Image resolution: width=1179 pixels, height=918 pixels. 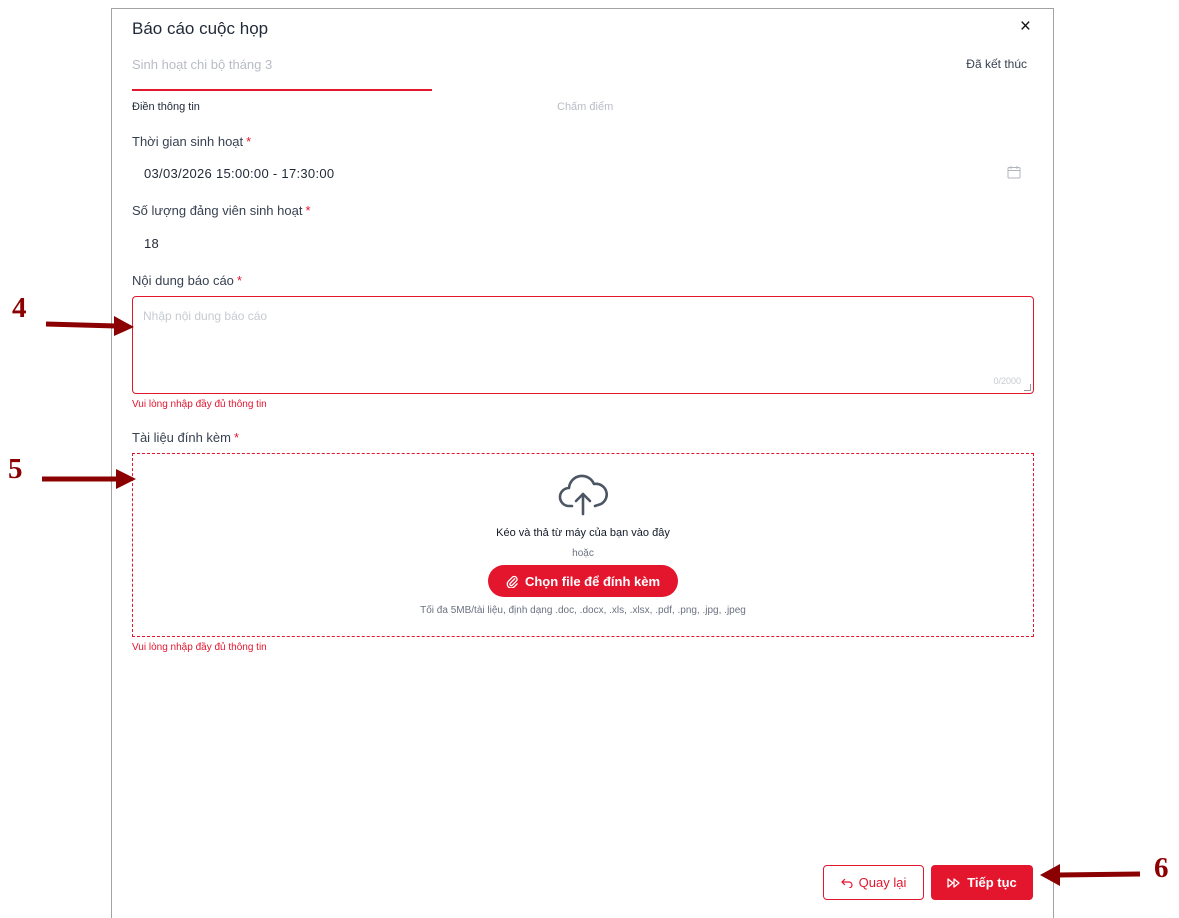 What do you see at coordinates (199, 647) in the screenshot?
I see `attachment-error-message: Vui lòng nhập đầy đủ thông tin` at bounding box center [199, 647].